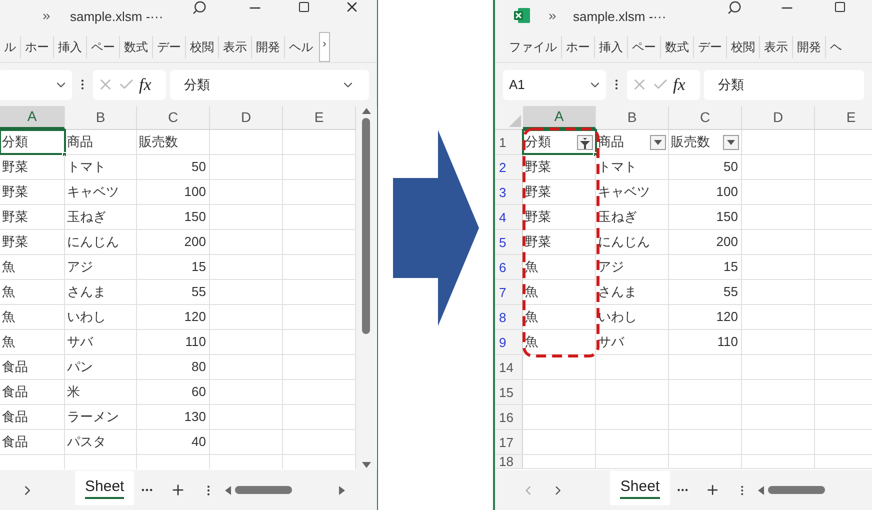 The height and width of the screenshot is (510, 872). I want to click on table-cell-text: さんま, so click(617, 292).